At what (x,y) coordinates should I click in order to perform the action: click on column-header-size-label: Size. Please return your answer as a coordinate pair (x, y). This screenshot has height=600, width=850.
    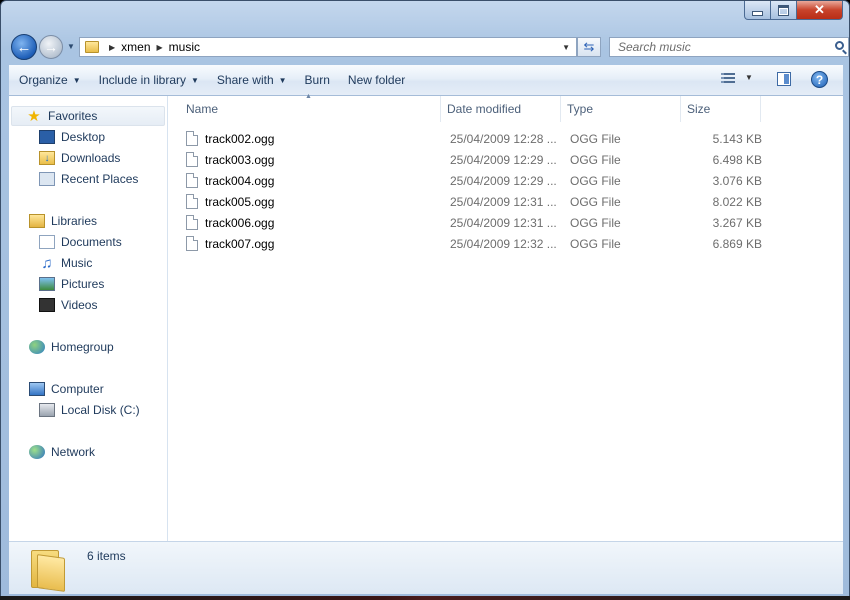
    Looking at the image, I should click on (699, 109).